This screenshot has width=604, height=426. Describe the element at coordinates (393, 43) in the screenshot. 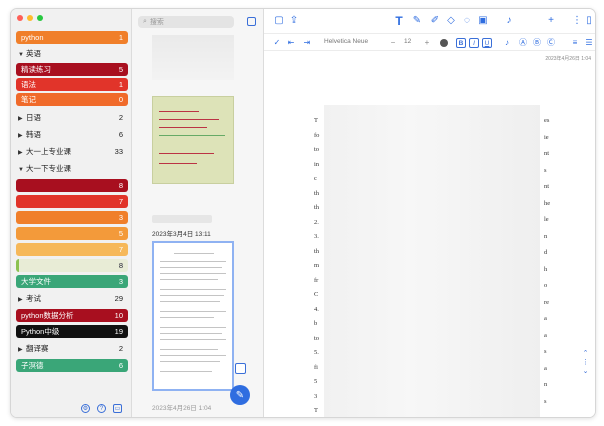

I see `decrease-font-icon: −` at that location.